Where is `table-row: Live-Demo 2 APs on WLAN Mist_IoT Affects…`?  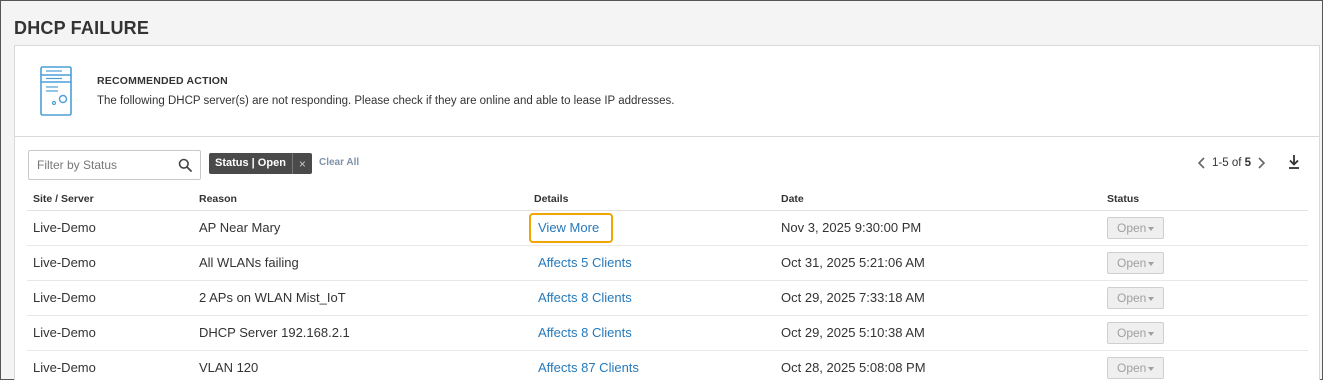 table-row: Live-Demo 2 APs on WLAN Mist_IoT Affects… is located at coordinates (667, 298).